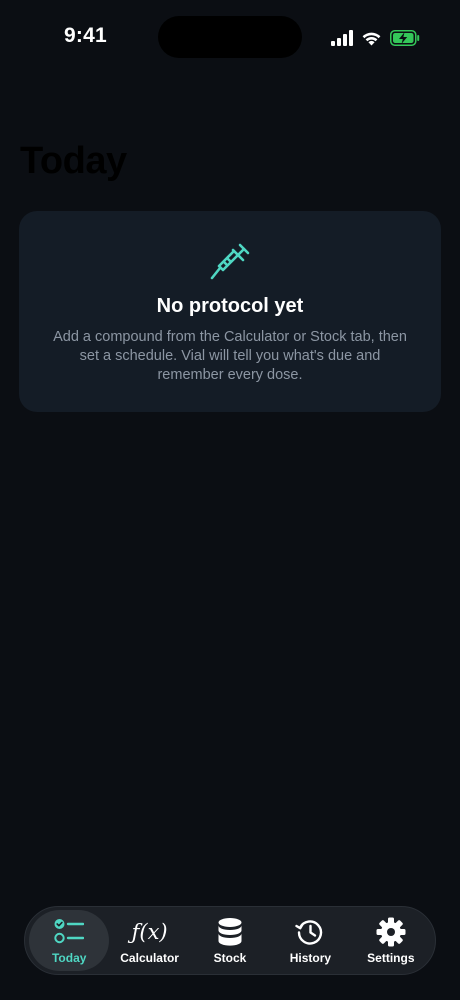  I want to click on database-icon, so click(230, 932).